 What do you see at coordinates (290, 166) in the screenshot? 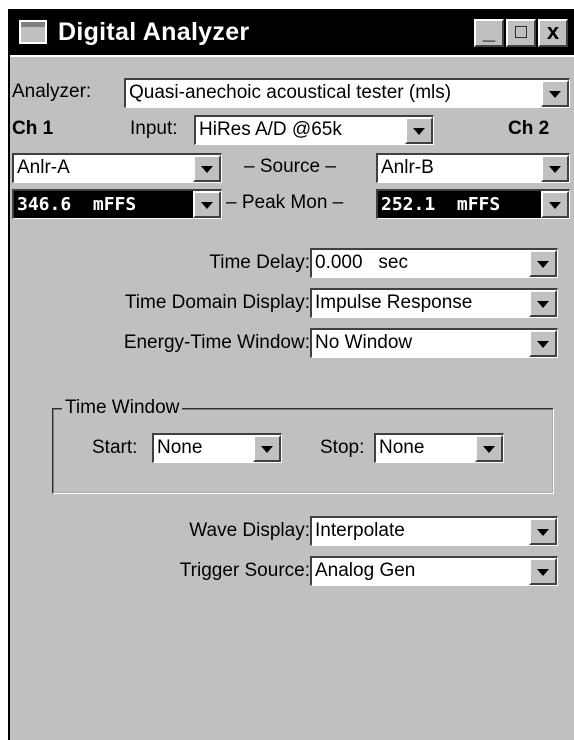
I see `source-label: – Source –` at bounding box center [290, 166].